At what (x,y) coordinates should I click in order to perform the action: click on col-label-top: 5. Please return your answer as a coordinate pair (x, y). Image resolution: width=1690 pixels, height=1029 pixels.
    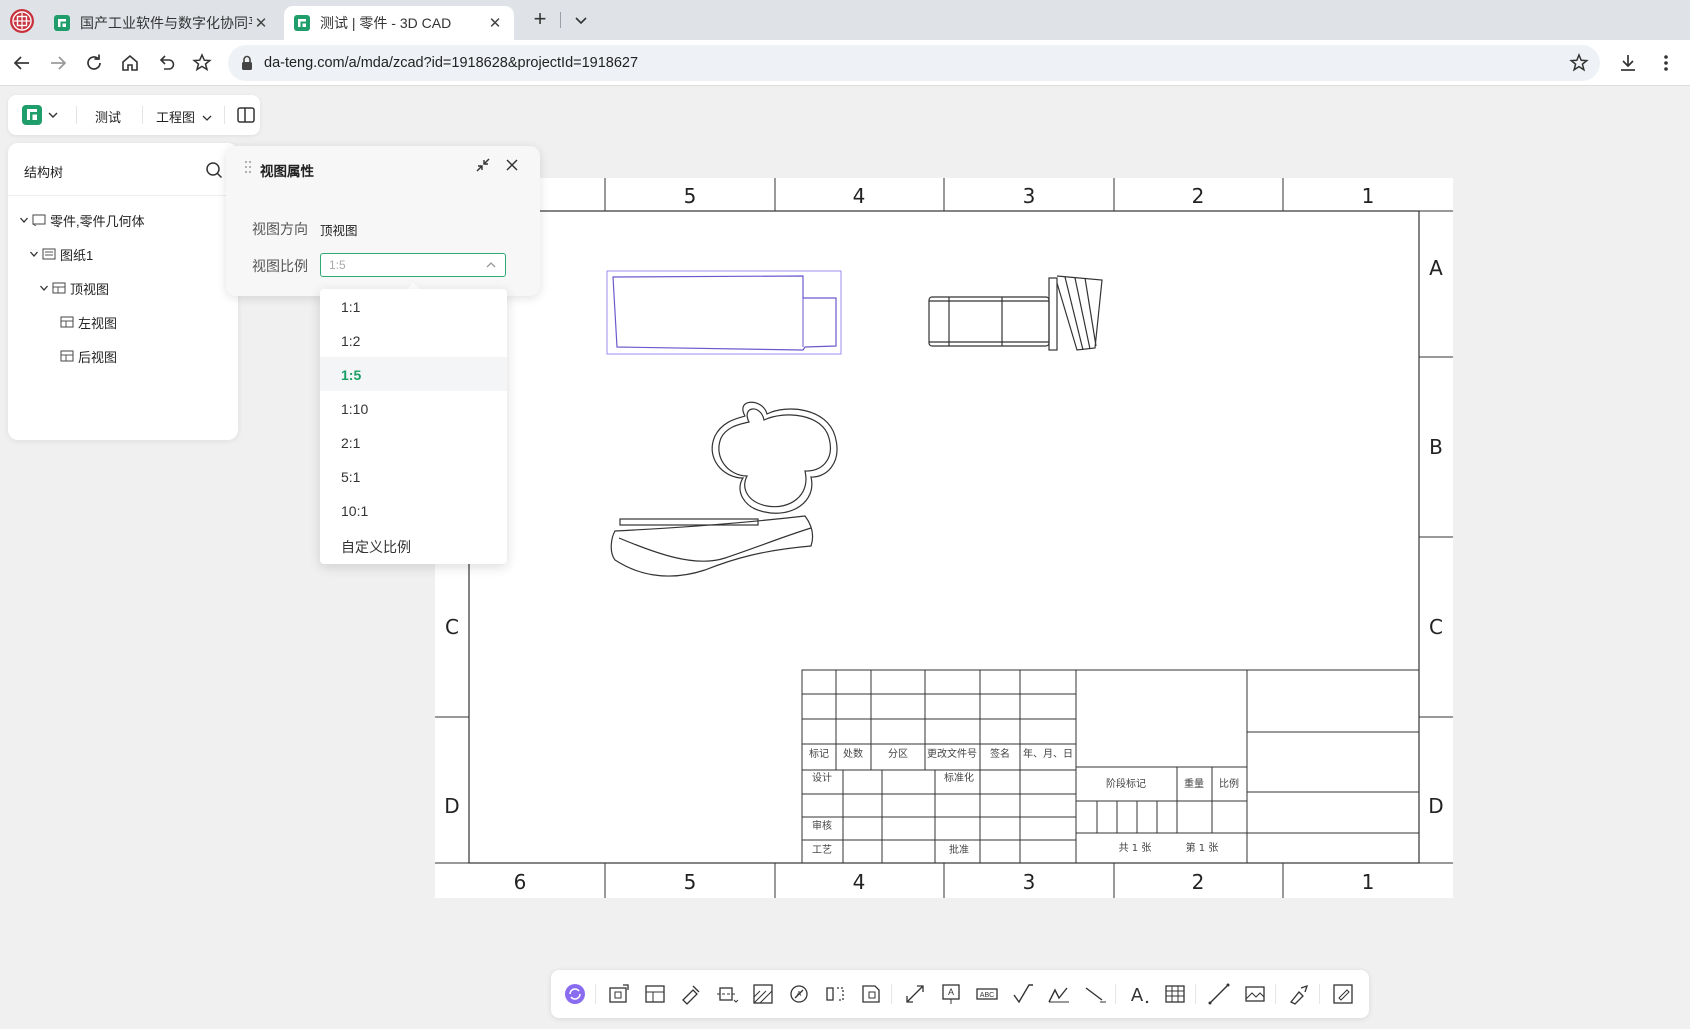
    Looking at the image, I should click on (690, 196).